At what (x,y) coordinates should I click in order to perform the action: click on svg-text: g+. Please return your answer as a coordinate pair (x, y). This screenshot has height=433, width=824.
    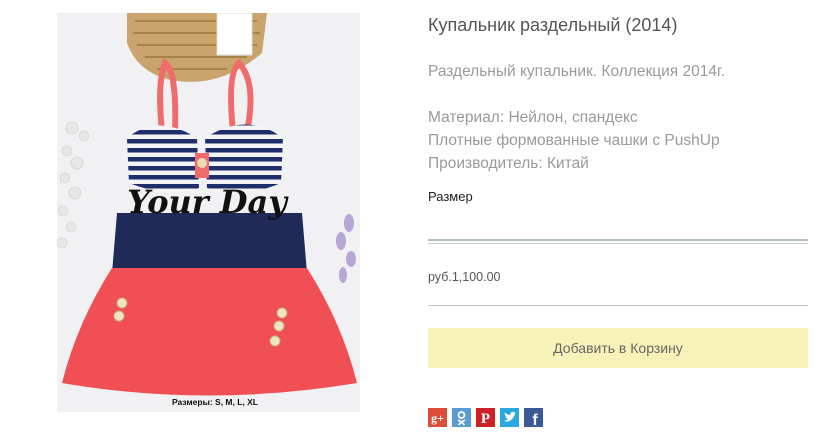
    Looking at the image, I should click on (437, 418).